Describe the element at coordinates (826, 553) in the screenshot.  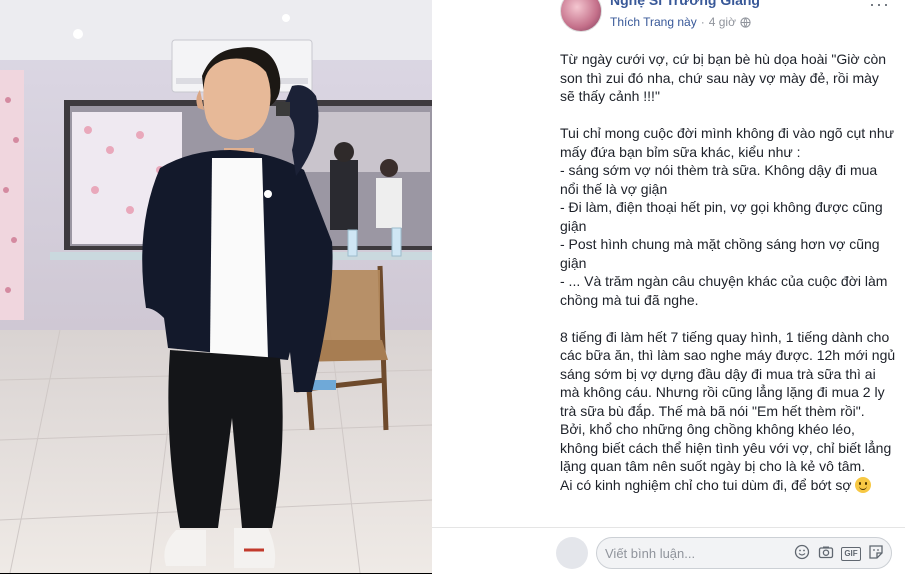
I see `camera-icon` at that location.